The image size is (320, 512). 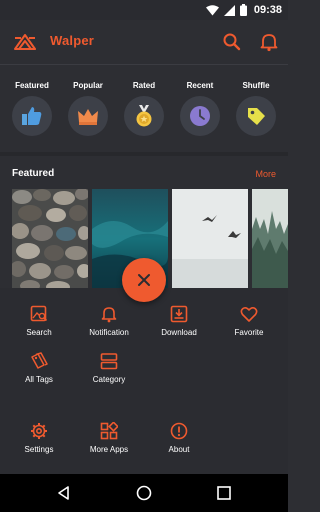 What do you see at coordinates (39, 313) in the screenshot?
I see `image-search-icon` at bounding box center [39, 313].